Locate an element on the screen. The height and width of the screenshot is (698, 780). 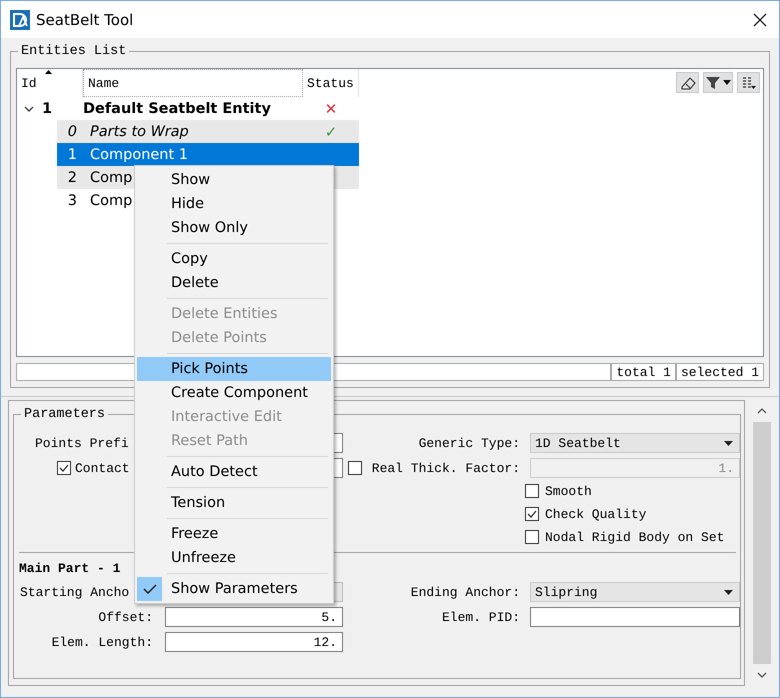
total-count: total 1 is located at coordinates (643, 372).